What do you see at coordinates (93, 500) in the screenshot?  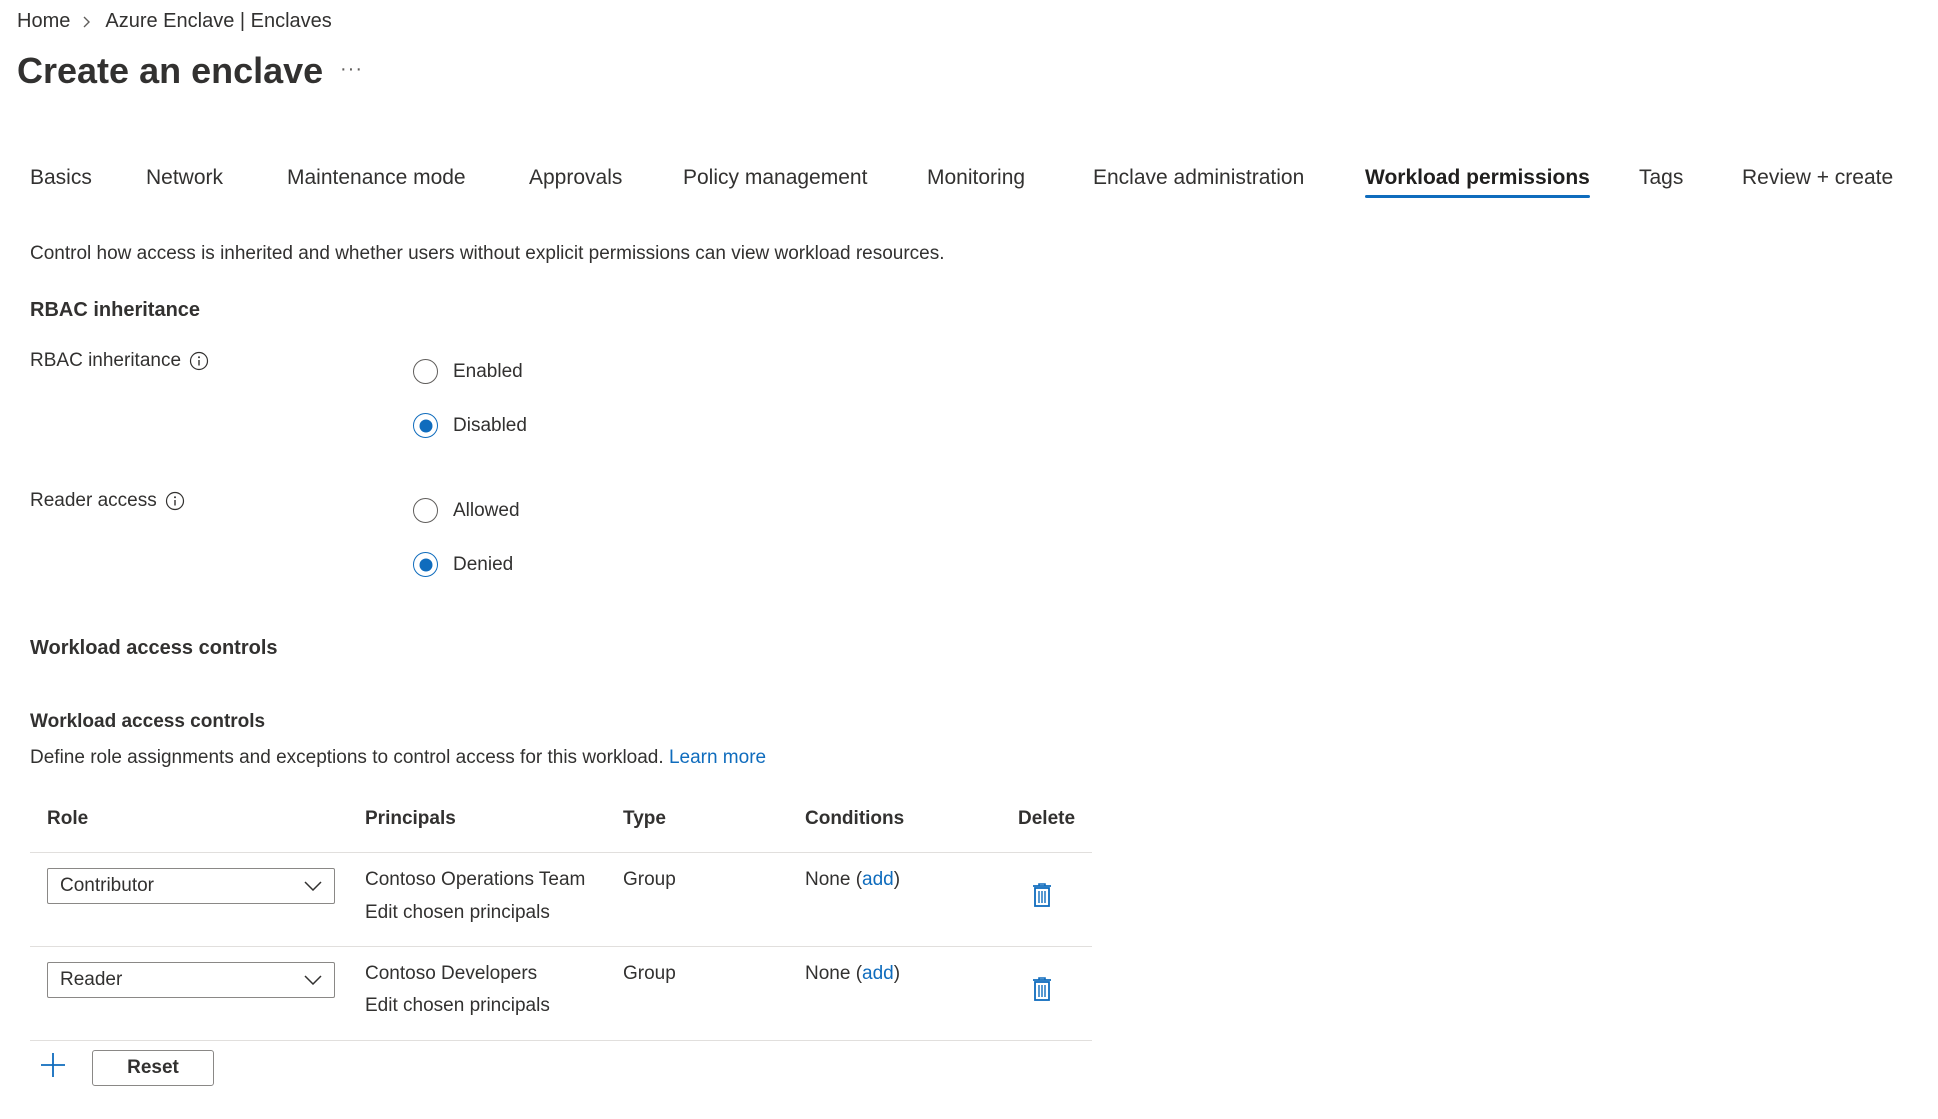 I see `reader-access-label-text: Reader access` at bounding box center [93, 500].